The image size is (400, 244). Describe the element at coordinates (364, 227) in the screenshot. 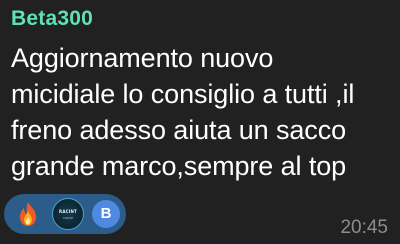

I see `message-time: 20:45` at that location.